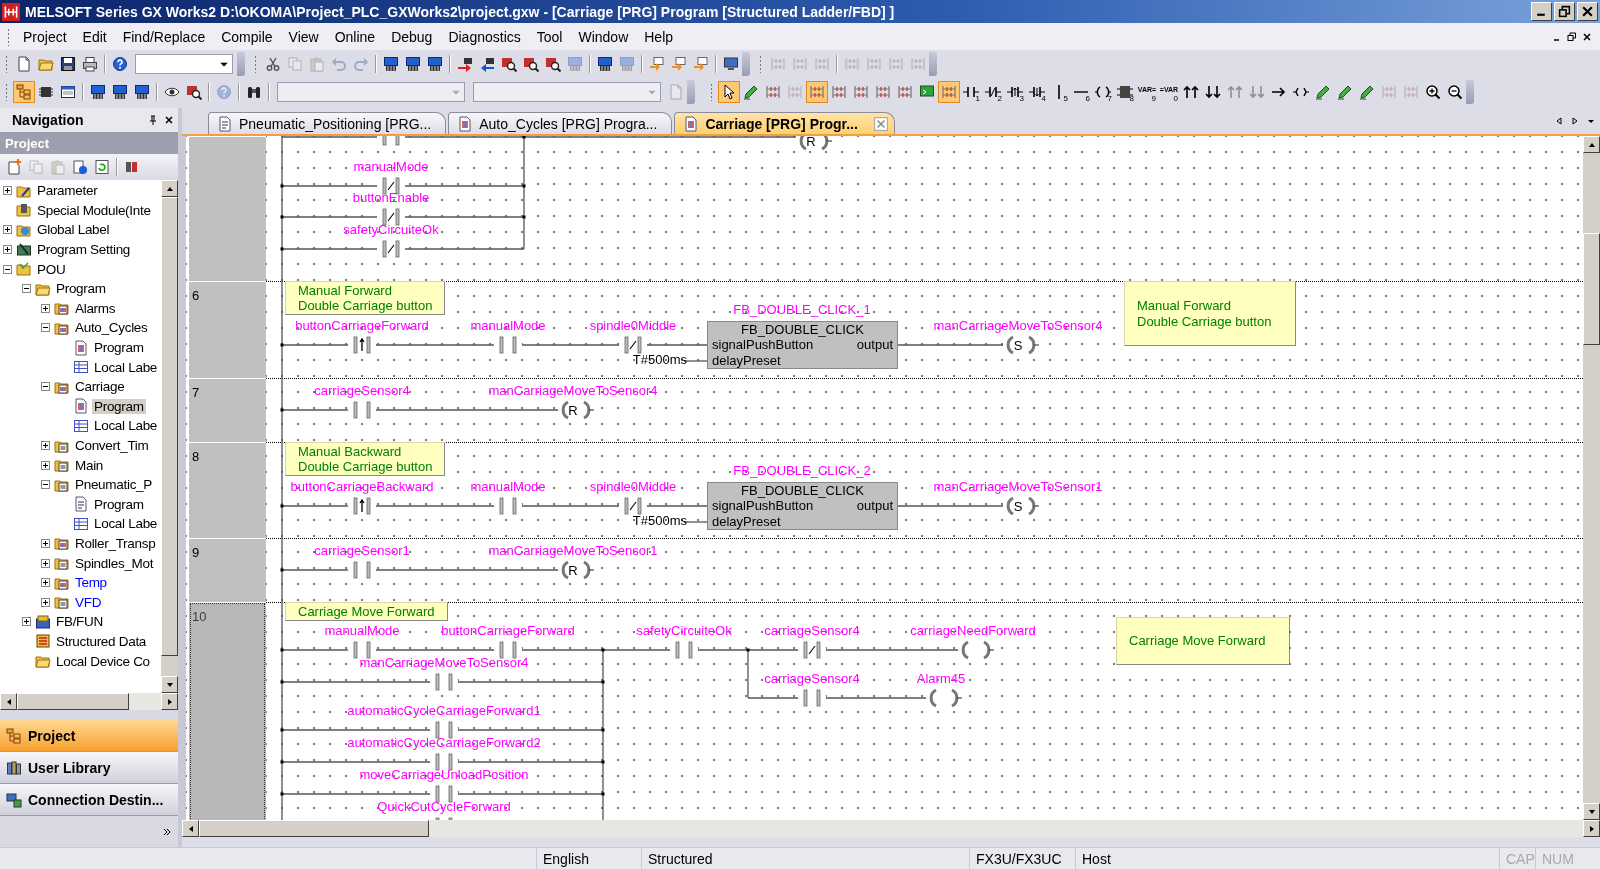  What do you see at coordinates (973, 630) in the screenshot?
I see `variable-label: carriageNeedForward` at bounding box center [973, 630].